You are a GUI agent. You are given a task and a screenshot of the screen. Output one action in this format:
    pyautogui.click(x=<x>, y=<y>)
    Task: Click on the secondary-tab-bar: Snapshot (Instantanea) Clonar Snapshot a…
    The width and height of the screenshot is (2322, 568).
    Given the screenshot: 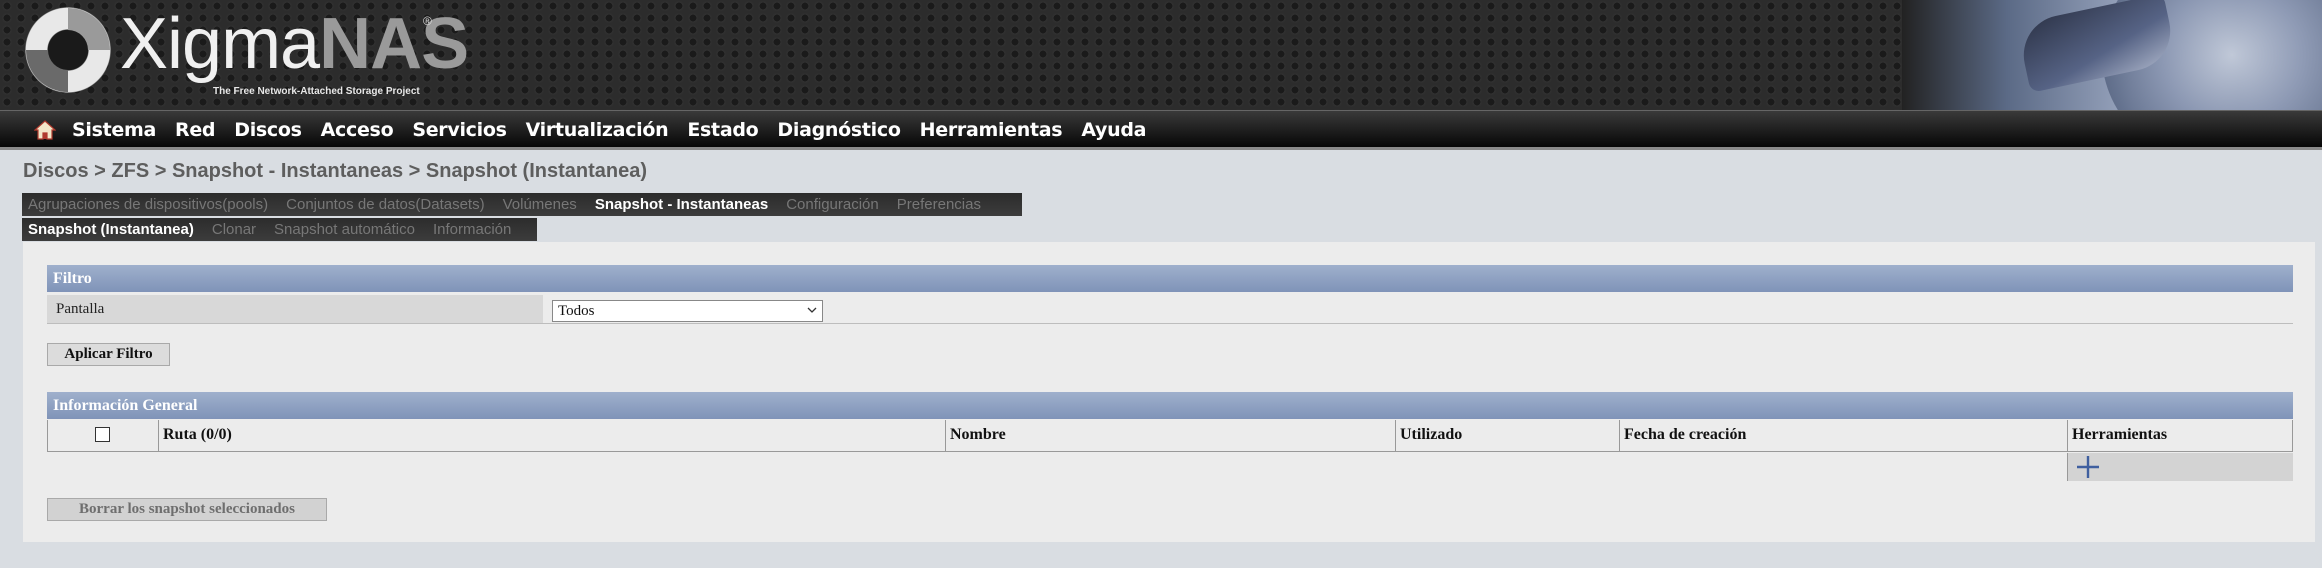 What is the action you would take?
    pyautogui.click(x=279, y=229)
    